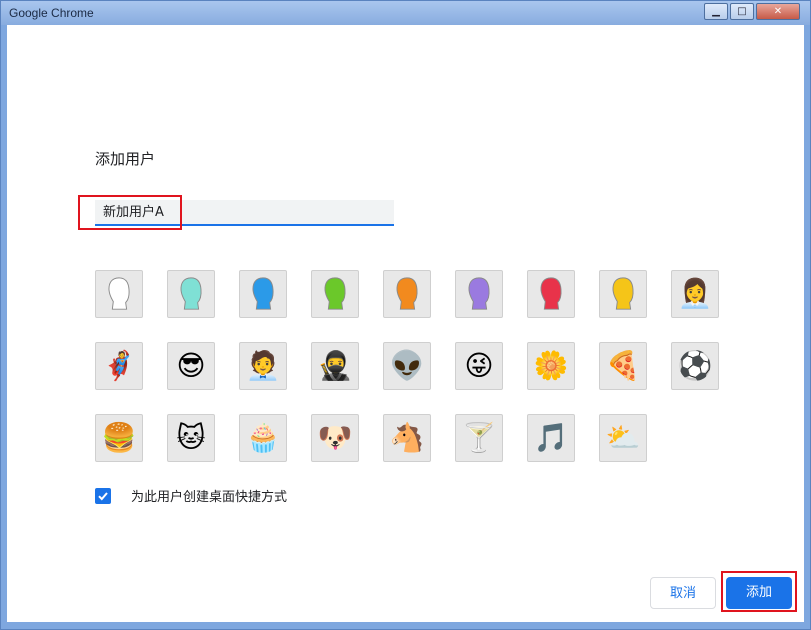 Image resolution: width=811 pixels, height=630 pixels. I want to click on businessman-icon: 🧑‍💼, so click(263, 365).